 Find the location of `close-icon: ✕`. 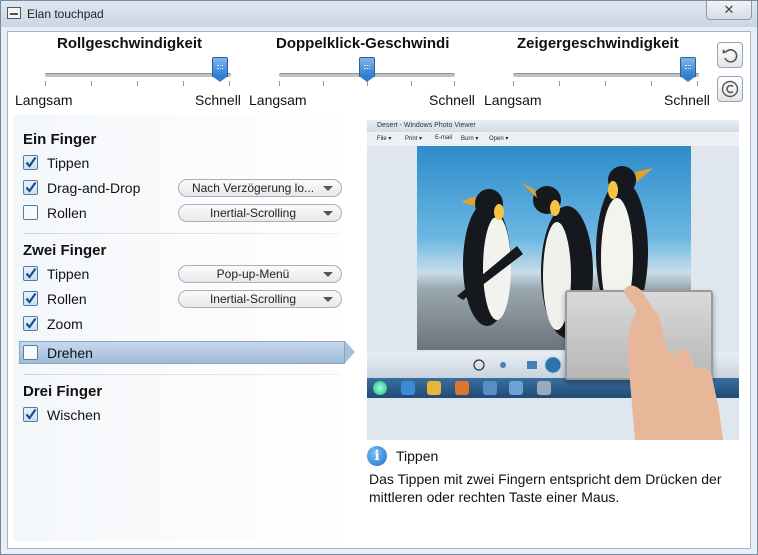

close-icon: ✕ is located at coordinates (729, 9).